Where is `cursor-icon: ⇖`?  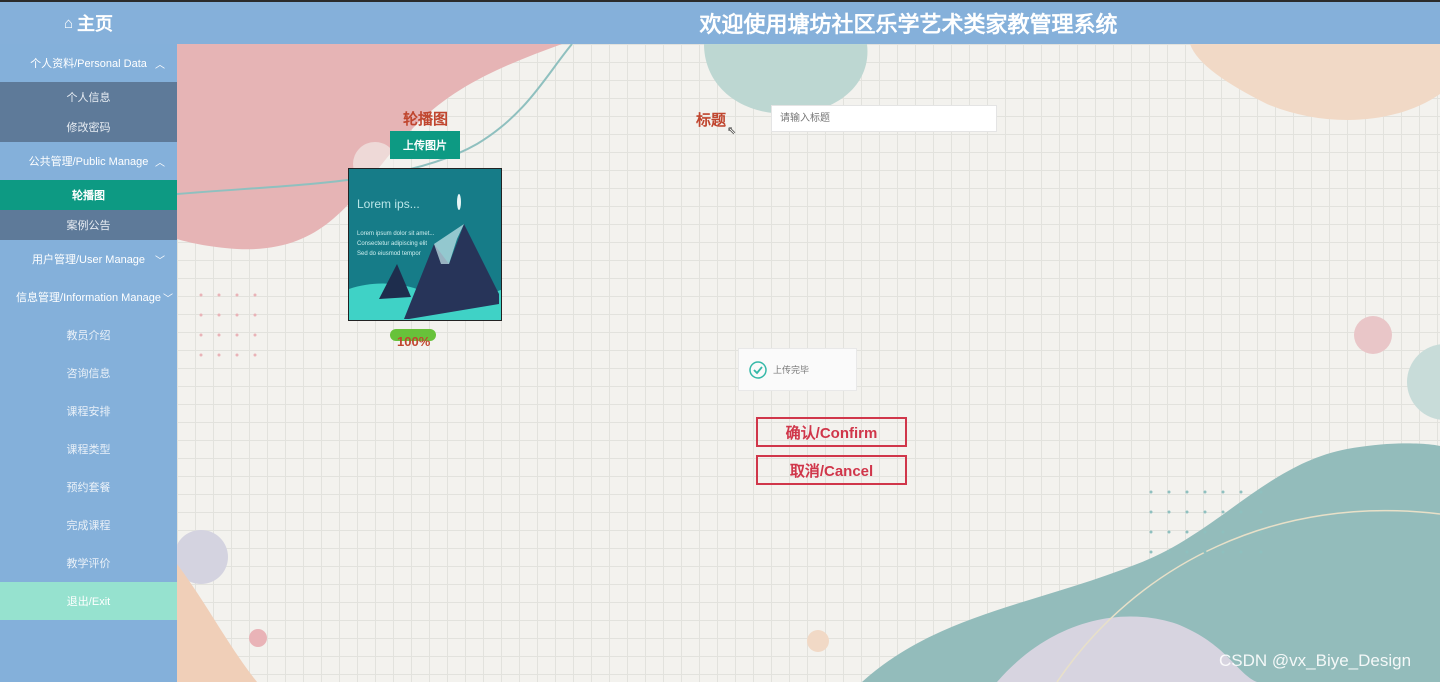 cursor-icon: ⇖ is located at coordinates (732, 131).